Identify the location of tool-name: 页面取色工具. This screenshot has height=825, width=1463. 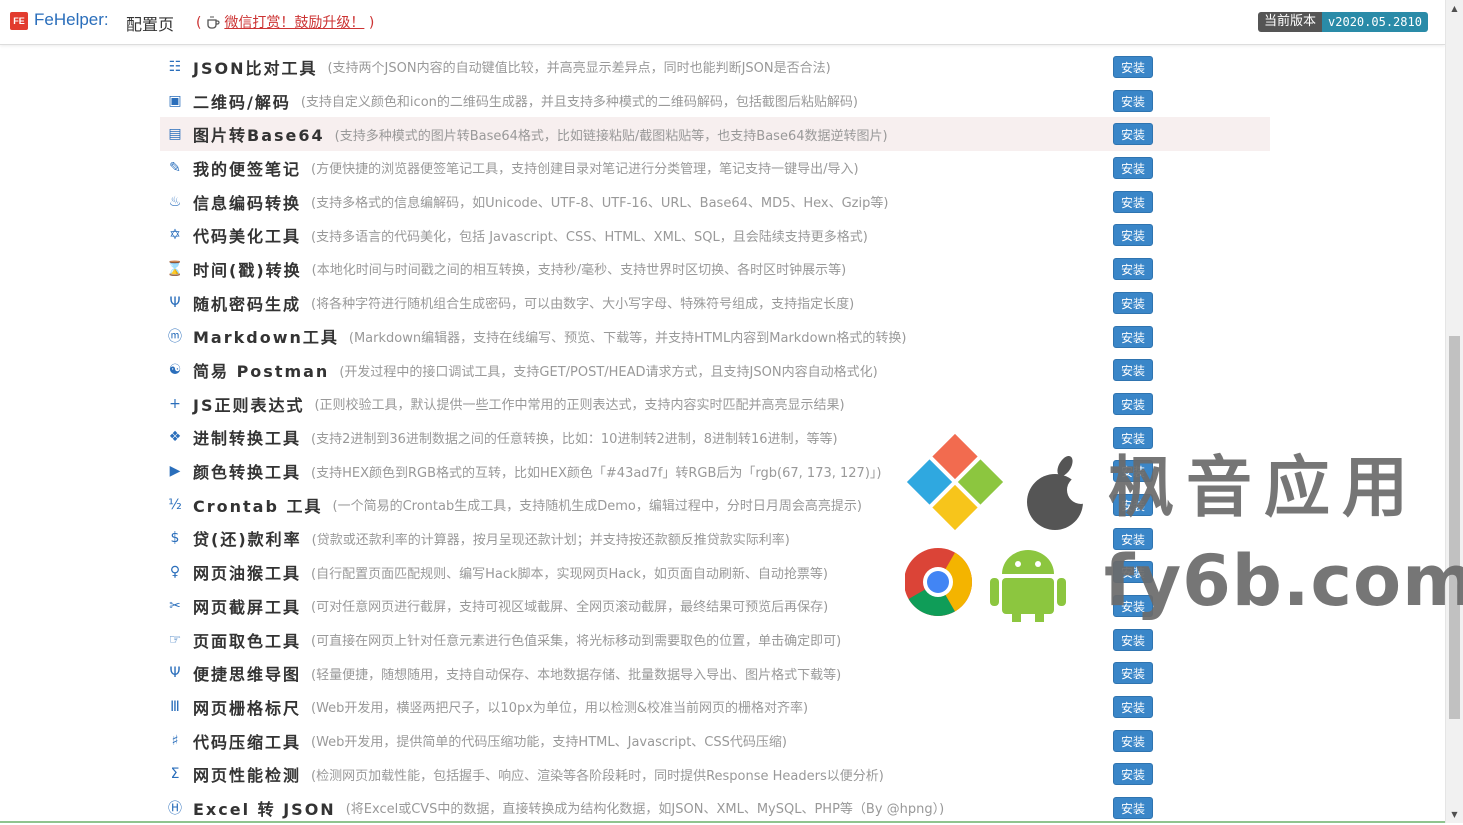
(247, 641).